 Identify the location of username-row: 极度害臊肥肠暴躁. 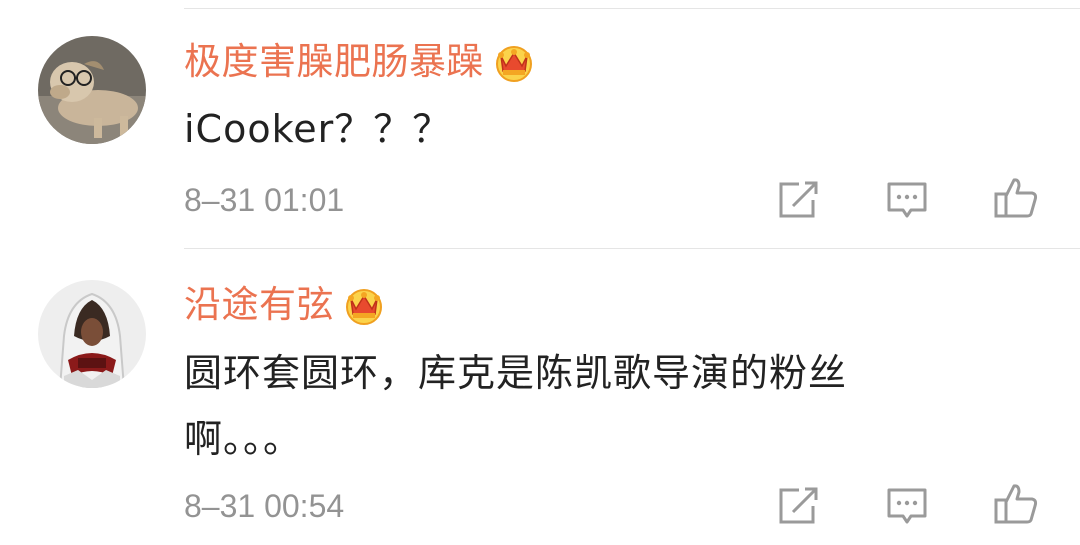
(360, 62).